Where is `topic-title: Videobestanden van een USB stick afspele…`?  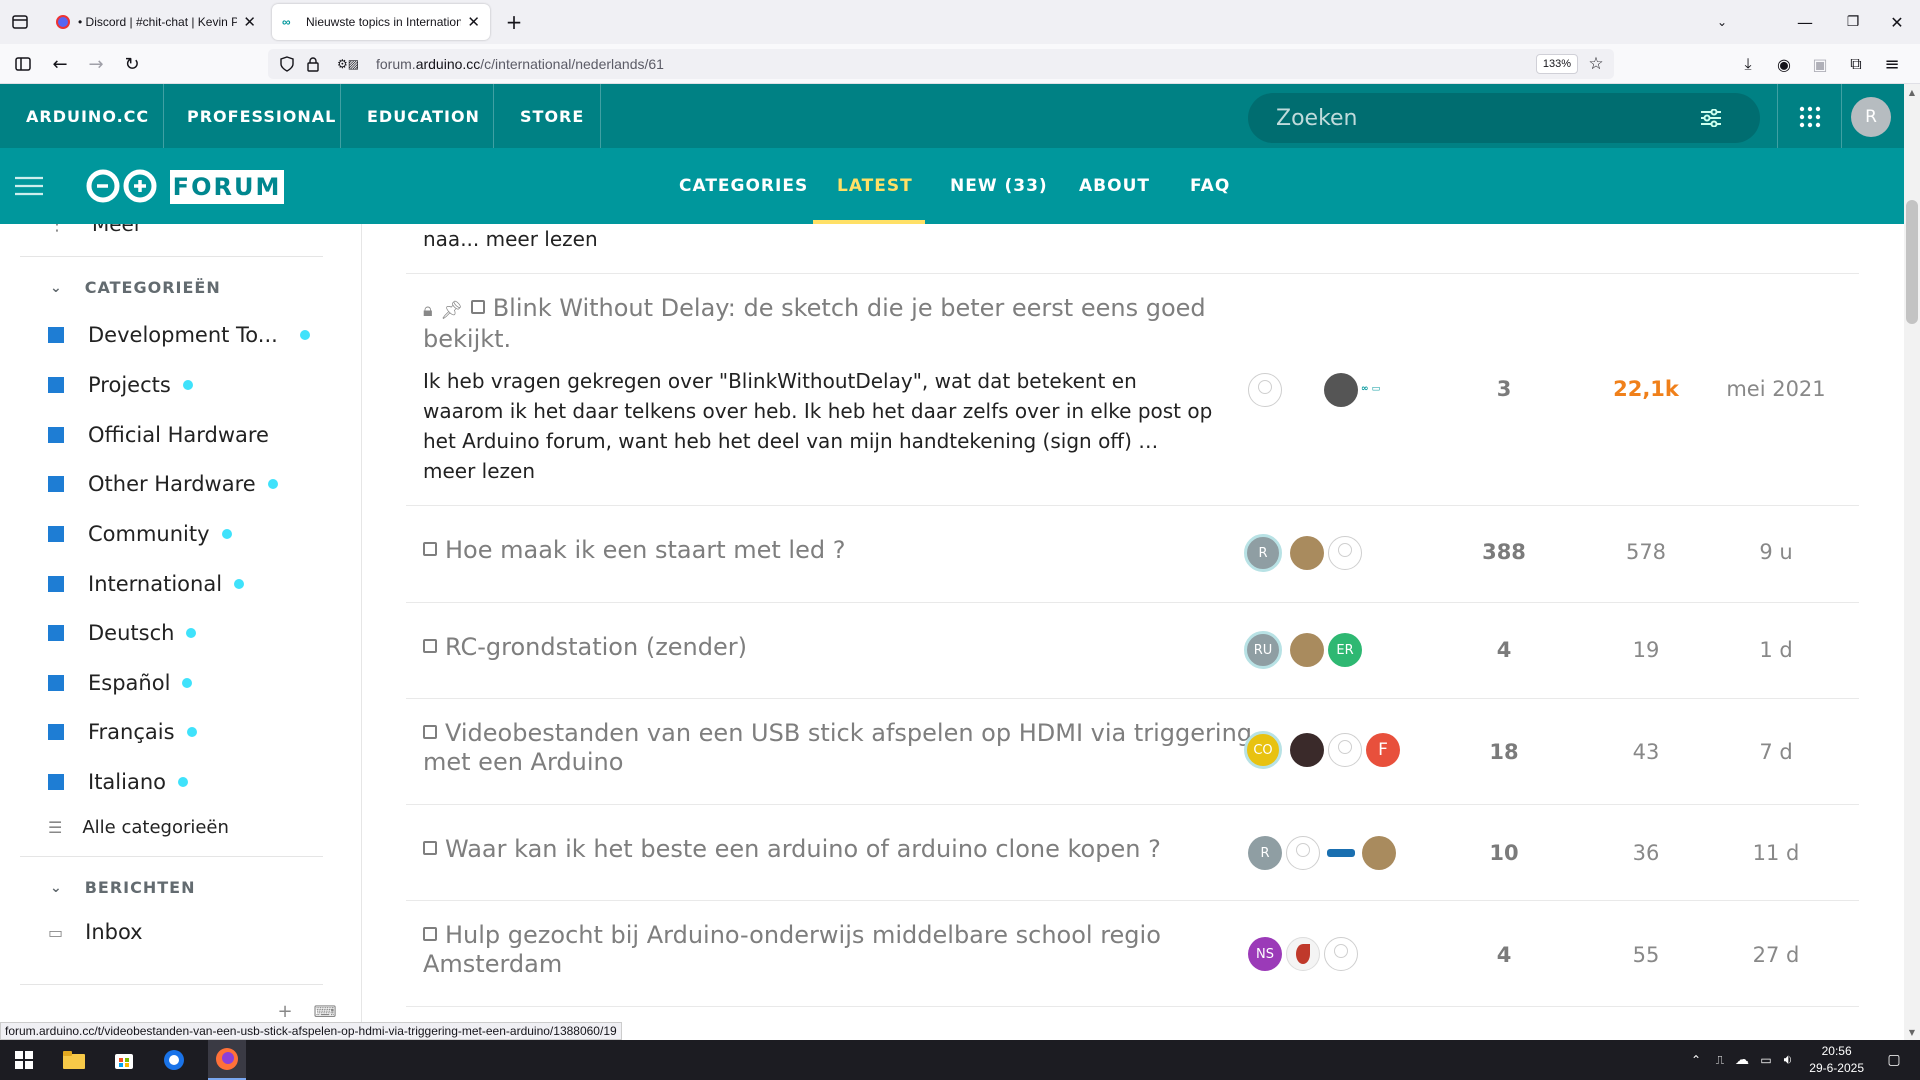
topic-title: Videobestanden van een USB stick afspele… is located at coordinates (837, 748).